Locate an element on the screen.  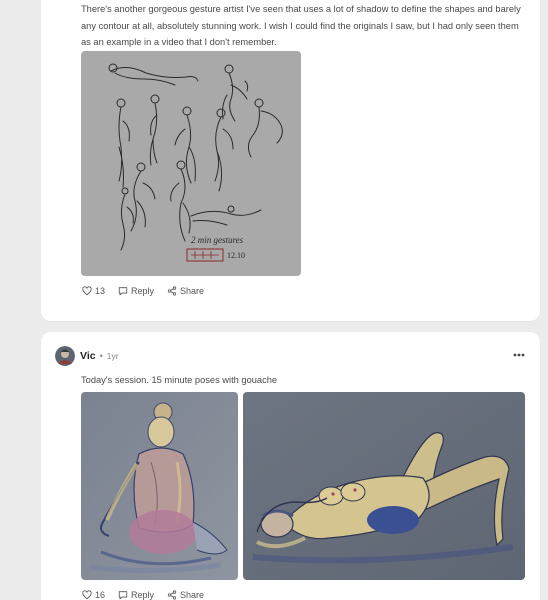
sketch-caption: 2 min gestures is located at coordinates (217, 240).